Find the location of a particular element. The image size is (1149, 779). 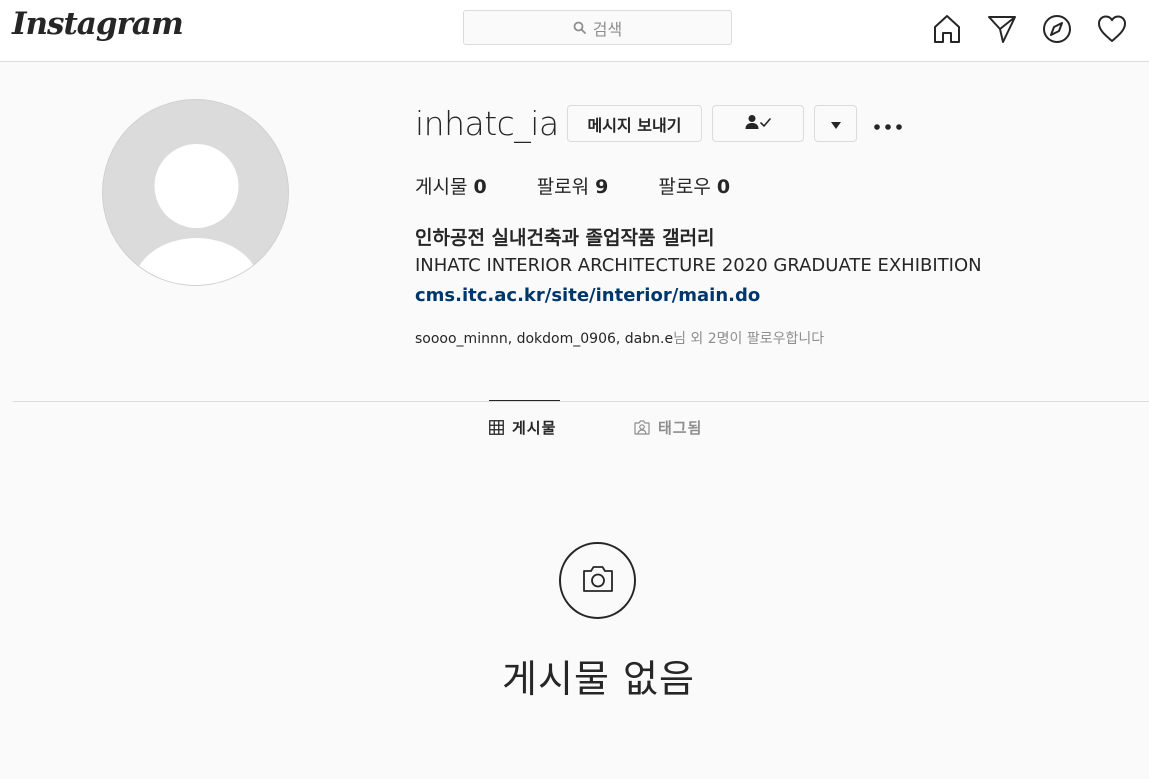

message-button: 메시지 보내기 is located at coordinates (634, 123).